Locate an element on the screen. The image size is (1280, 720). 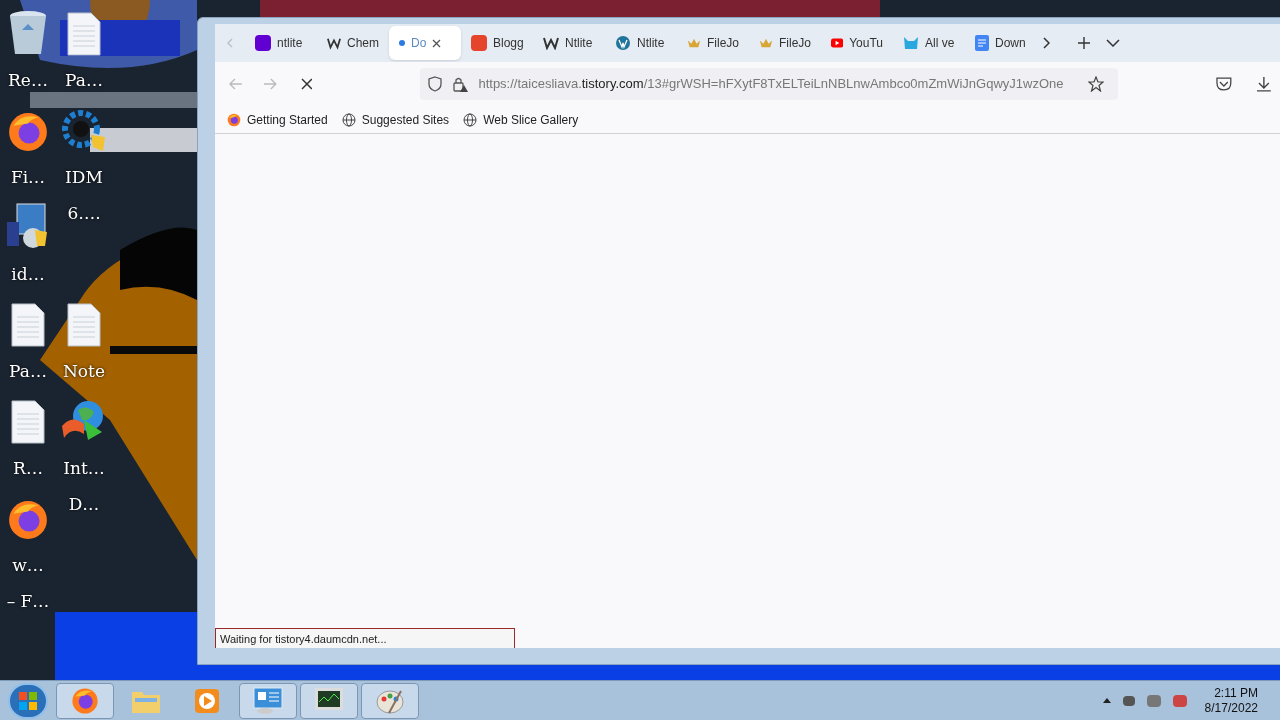
wordpress-icon is located at coordinates (623, 43).